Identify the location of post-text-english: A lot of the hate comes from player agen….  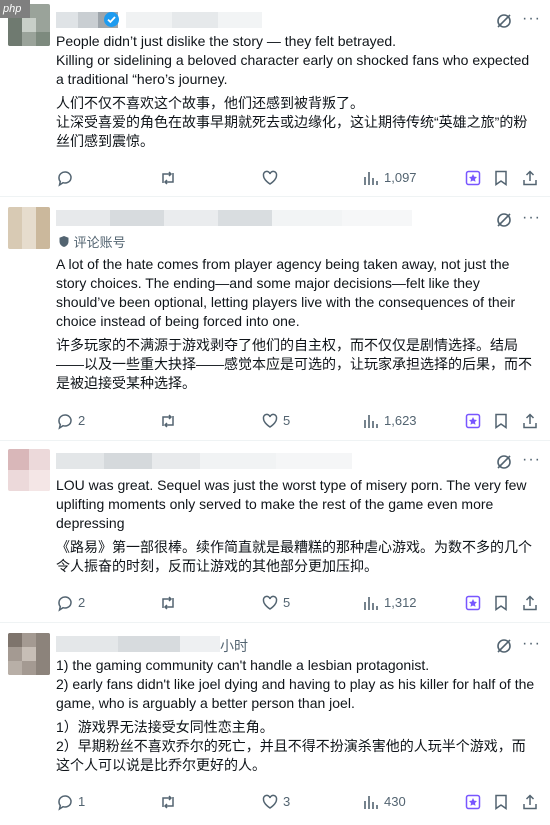
(288, 292).